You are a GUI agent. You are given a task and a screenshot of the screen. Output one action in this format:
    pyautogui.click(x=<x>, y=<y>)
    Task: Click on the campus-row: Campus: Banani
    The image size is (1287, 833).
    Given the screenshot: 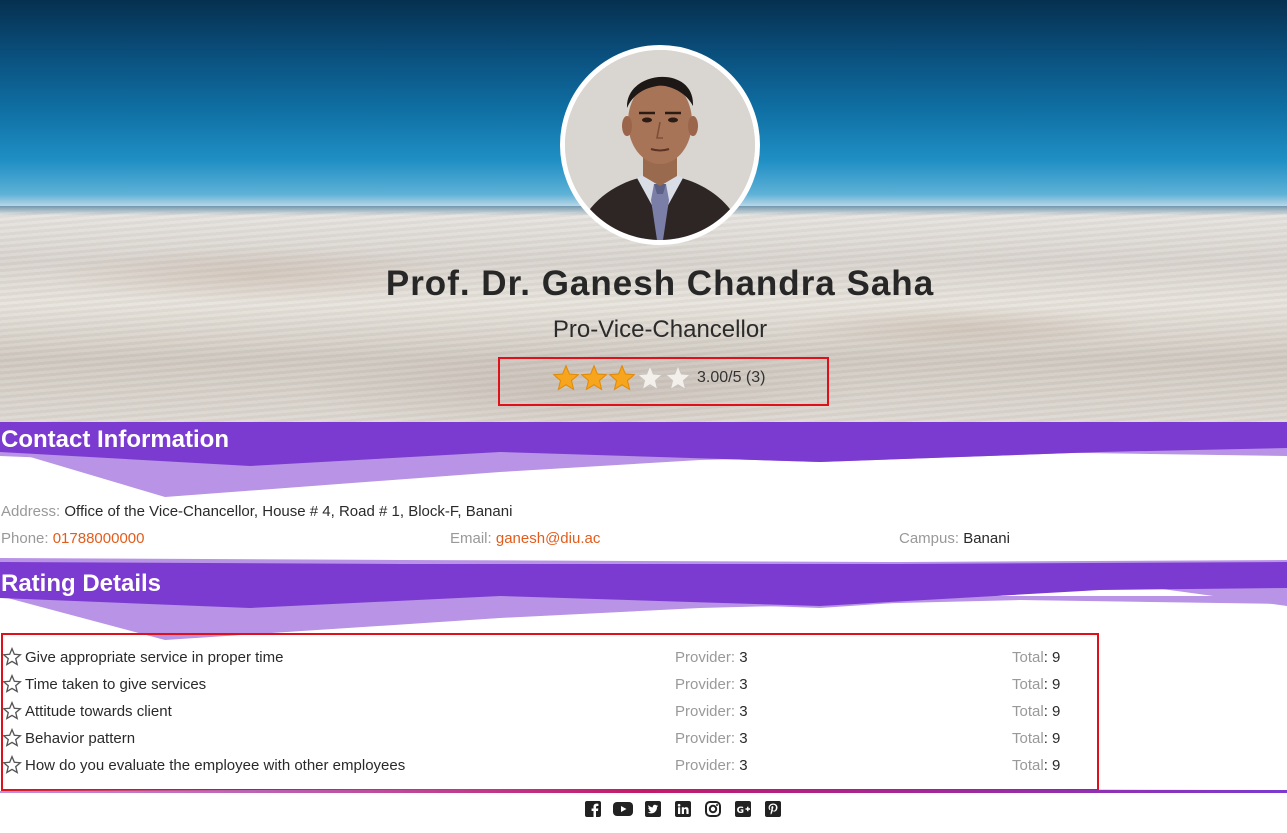 What is the action you would take?
    pyautogui.click(x=954, y=538)
    